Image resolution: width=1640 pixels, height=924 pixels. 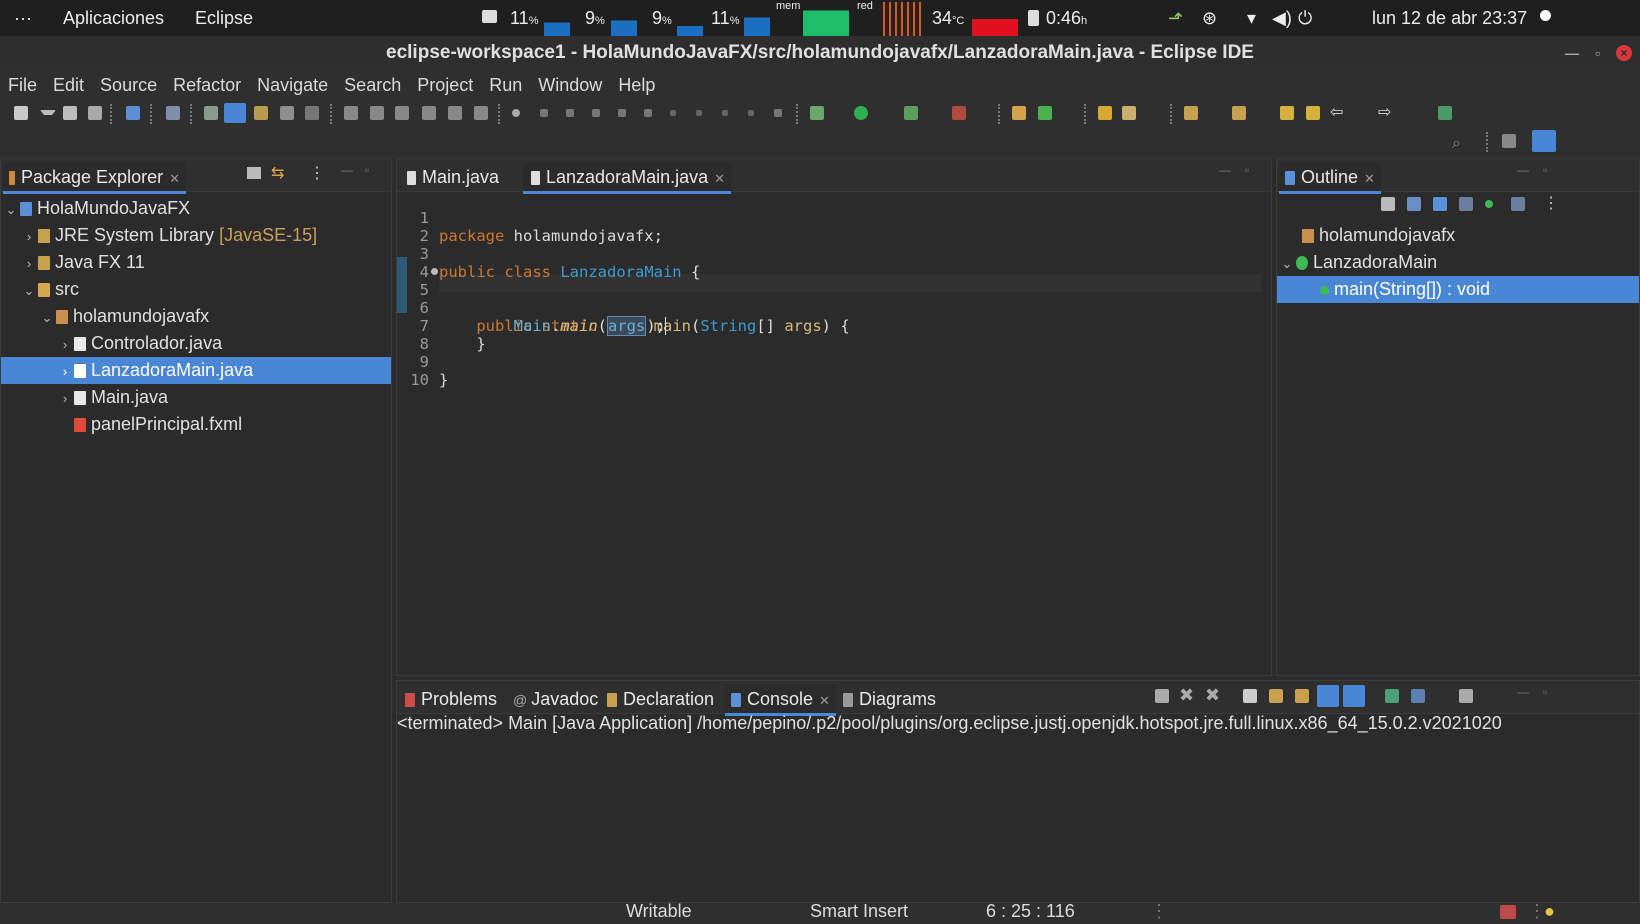 I want to click on menu-edit: Edit, so click(x=68, y=85).